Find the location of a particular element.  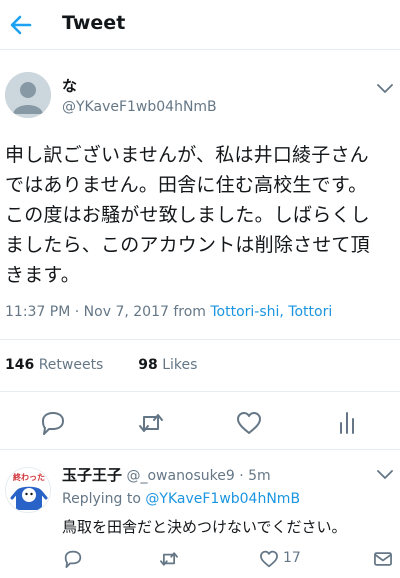

reply-like-icon is located at coordinates (269, 559).